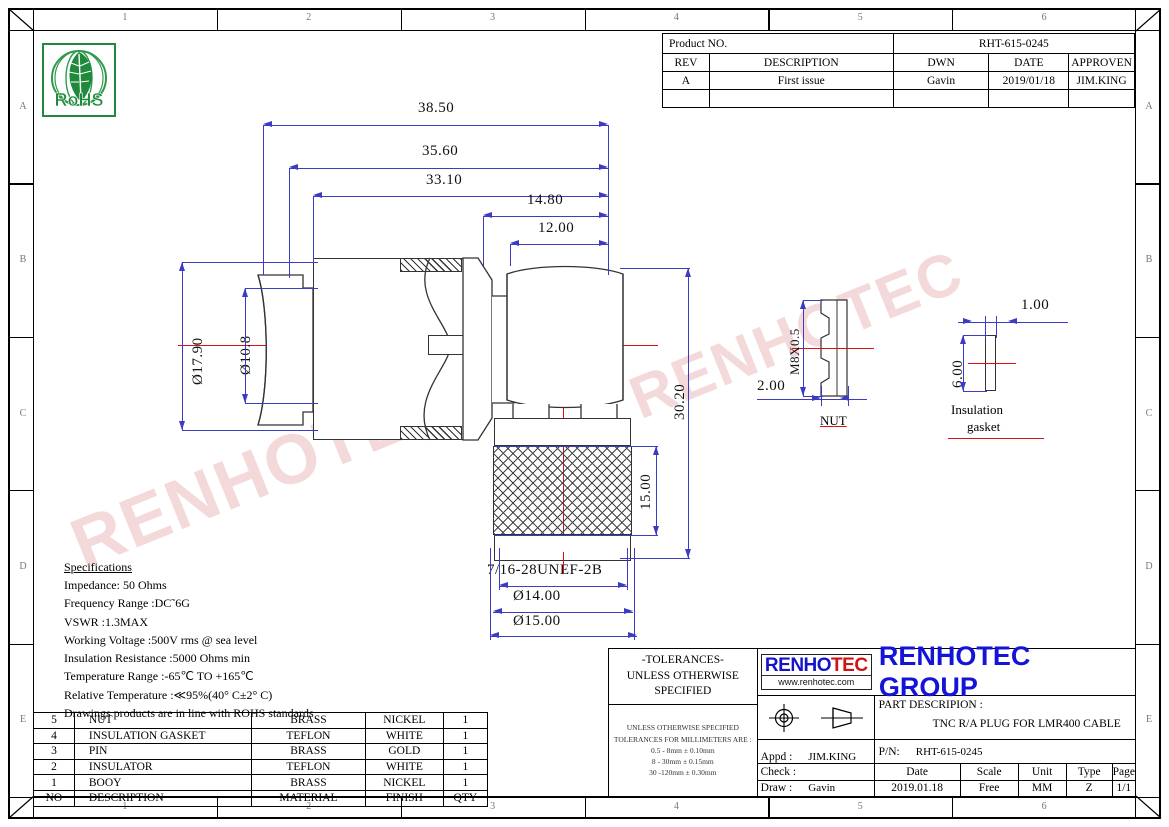 This screenshot has height=827, width=1169. Describe the element at coordinates (682, 762) in the screenshot. I see `tolerance-detail-line: 8 - 30mm ± 0.15mm` at that location.